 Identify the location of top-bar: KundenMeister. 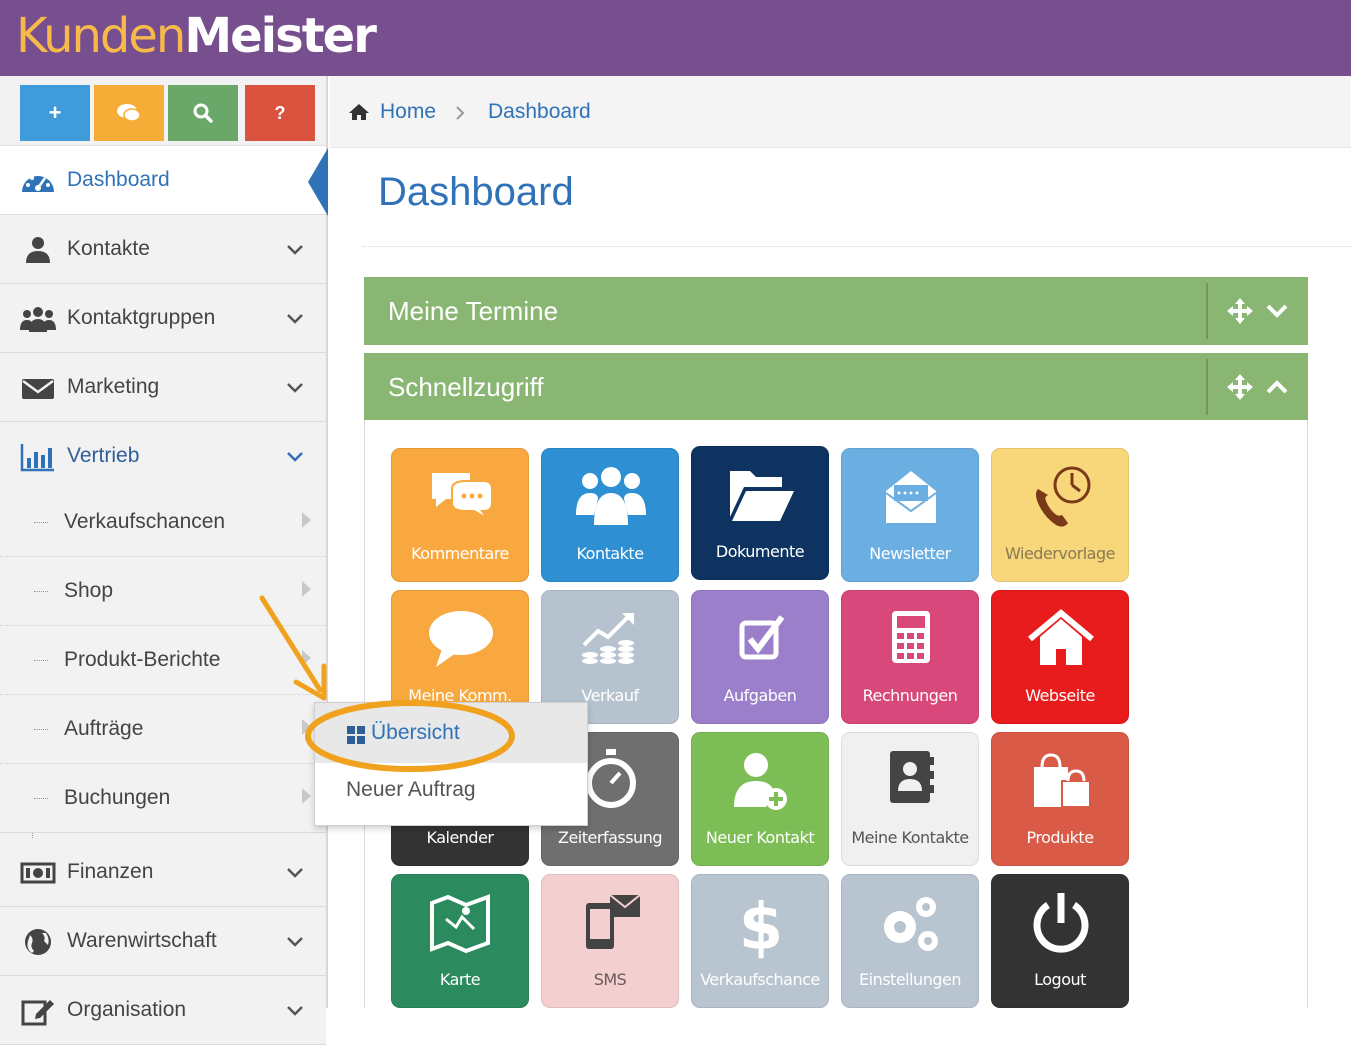
(675, 38).